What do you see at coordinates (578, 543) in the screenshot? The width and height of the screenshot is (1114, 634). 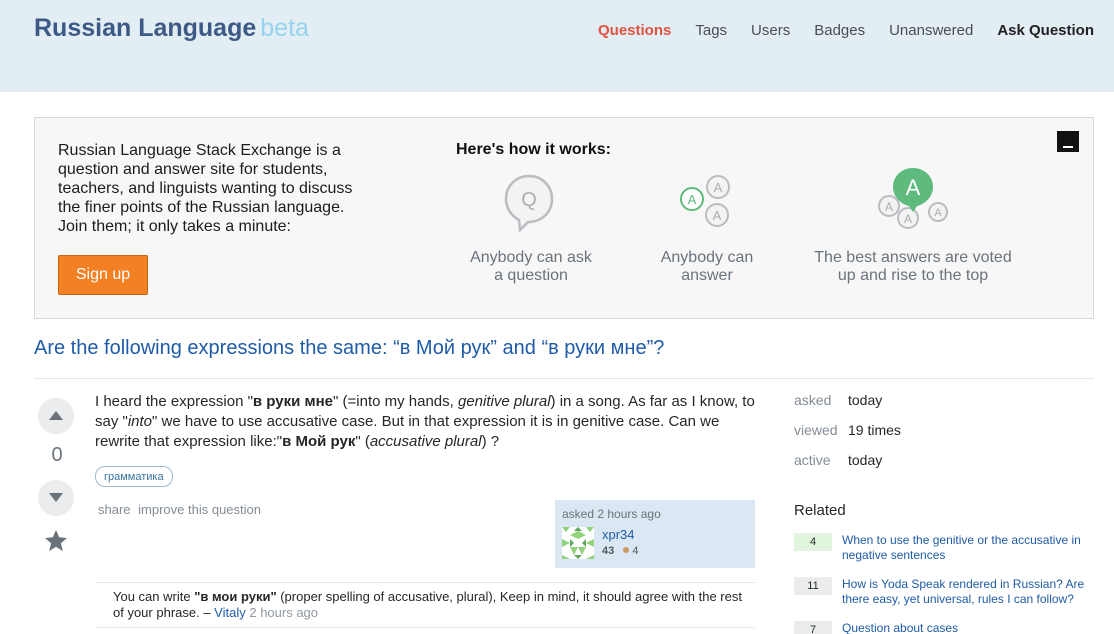 I see `avatar` at bounding box center [578, 543].